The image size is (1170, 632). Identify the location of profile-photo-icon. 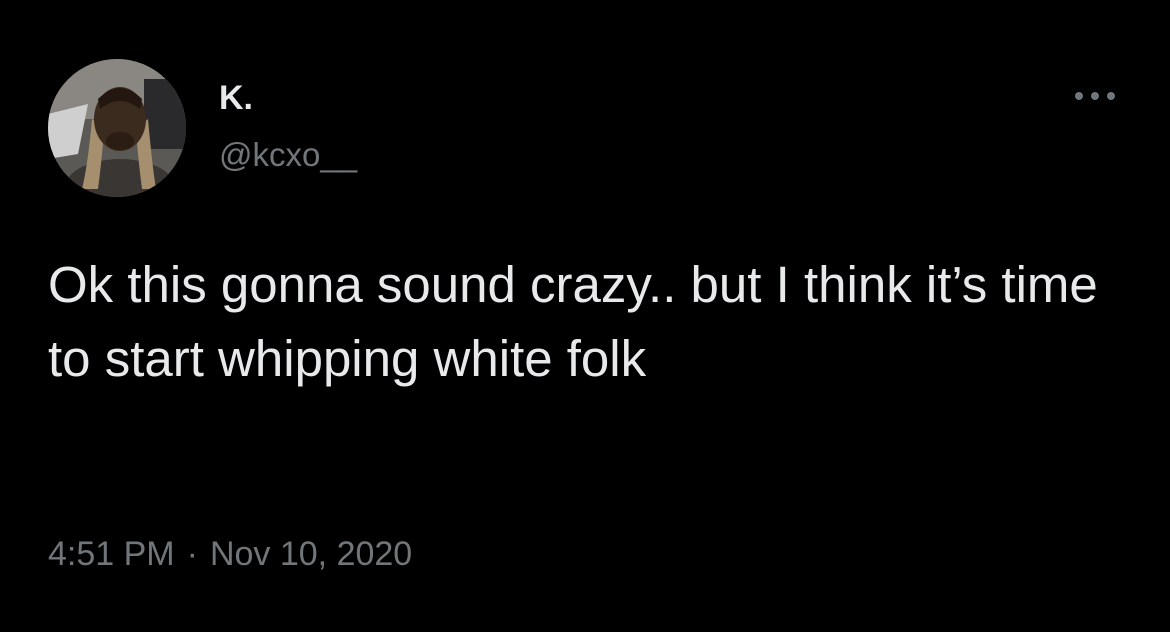
(117, 128).